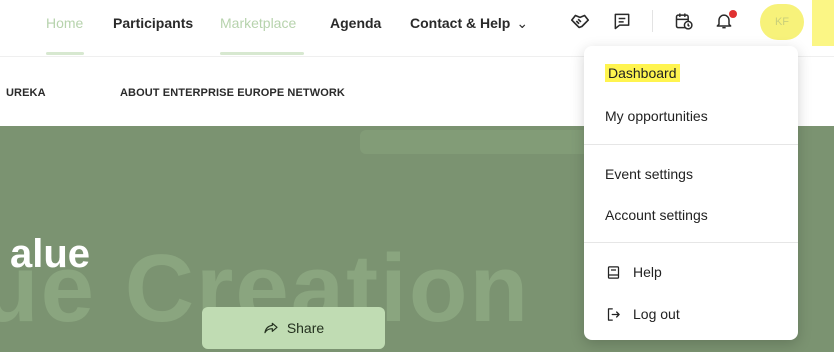  What do you see at coordinates (642, 73) in the screenshot?
I see `menu-item-dashboard-label: Dashboard` at bounding box center [642, 73].